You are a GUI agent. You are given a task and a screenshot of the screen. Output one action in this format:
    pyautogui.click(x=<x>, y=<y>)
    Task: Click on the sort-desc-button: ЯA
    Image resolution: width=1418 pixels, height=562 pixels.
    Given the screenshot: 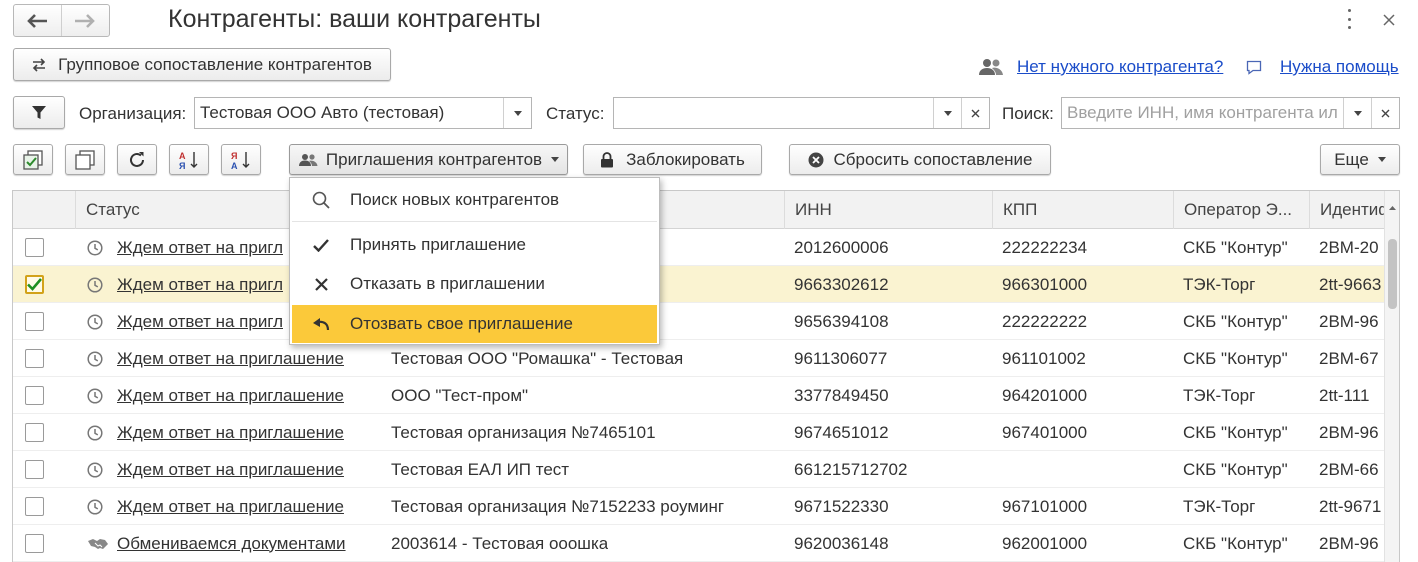 What is the action you would take?
    pyautogui.click(x=241, y=159)
    